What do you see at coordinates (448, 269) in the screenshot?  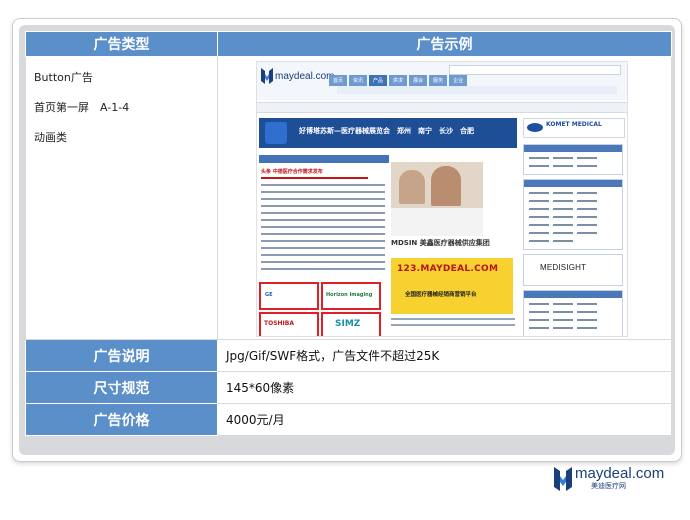 I see `mock-123-title: 123.MAYDEAL.COM` at bounding box center [448, 269].